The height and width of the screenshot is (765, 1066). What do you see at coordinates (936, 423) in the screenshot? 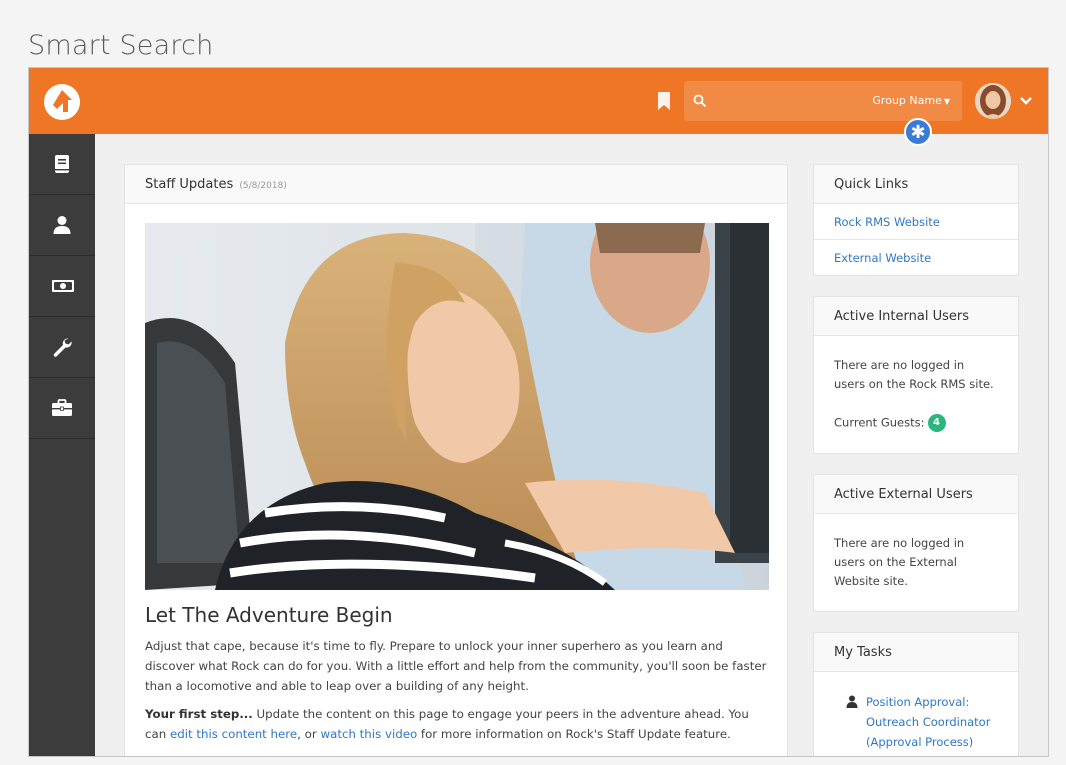
I see `guests-count-badge: 4` at bounding box center [936, 423].